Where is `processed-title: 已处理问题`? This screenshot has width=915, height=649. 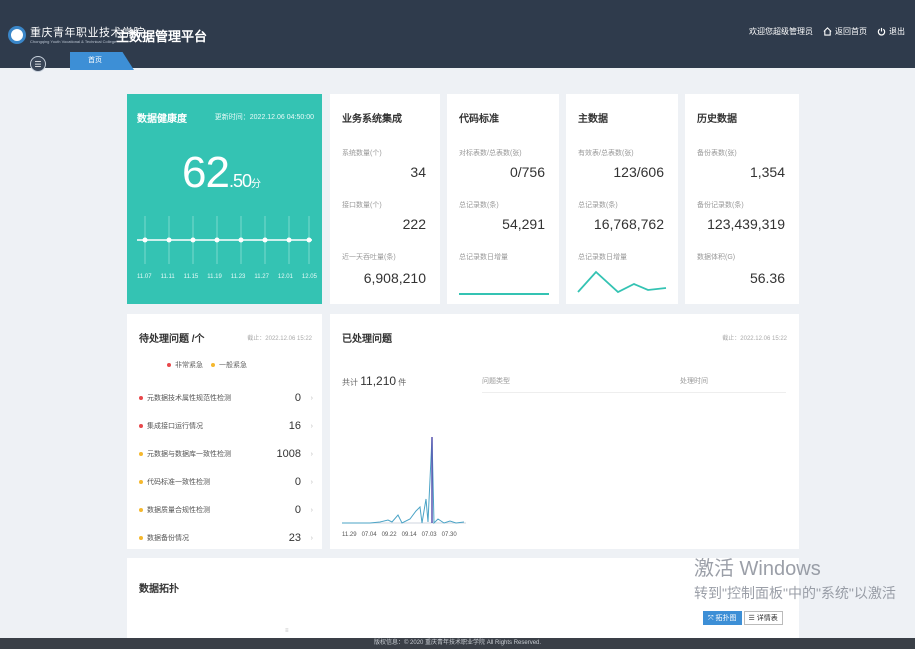
processed-title: 已处理问题 is located at coordinates (367, 339).